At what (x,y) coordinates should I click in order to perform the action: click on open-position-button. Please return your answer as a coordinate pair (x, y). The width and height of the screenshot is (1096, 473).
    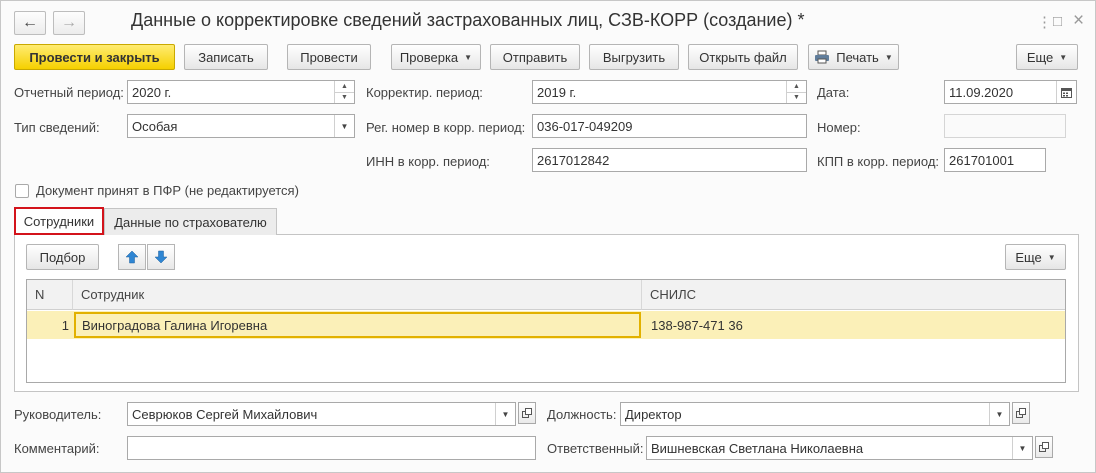
    Looking at the image, I should click on (1021, 413).